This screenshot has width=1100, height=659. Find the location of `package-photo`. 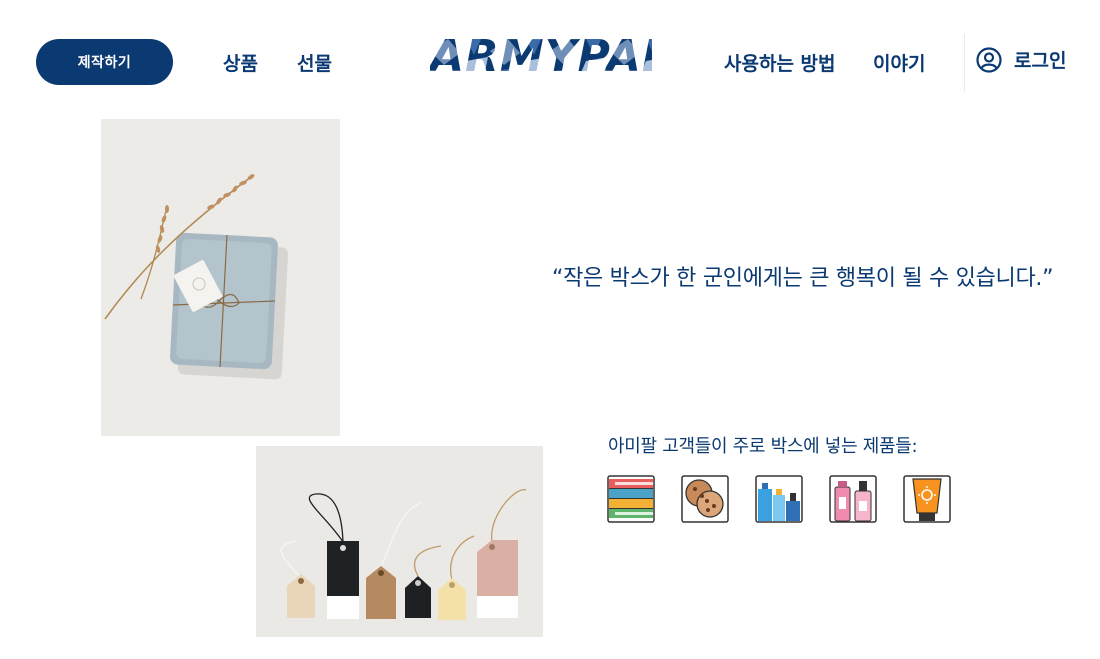

package-photo is located at coordinates (220, 277).